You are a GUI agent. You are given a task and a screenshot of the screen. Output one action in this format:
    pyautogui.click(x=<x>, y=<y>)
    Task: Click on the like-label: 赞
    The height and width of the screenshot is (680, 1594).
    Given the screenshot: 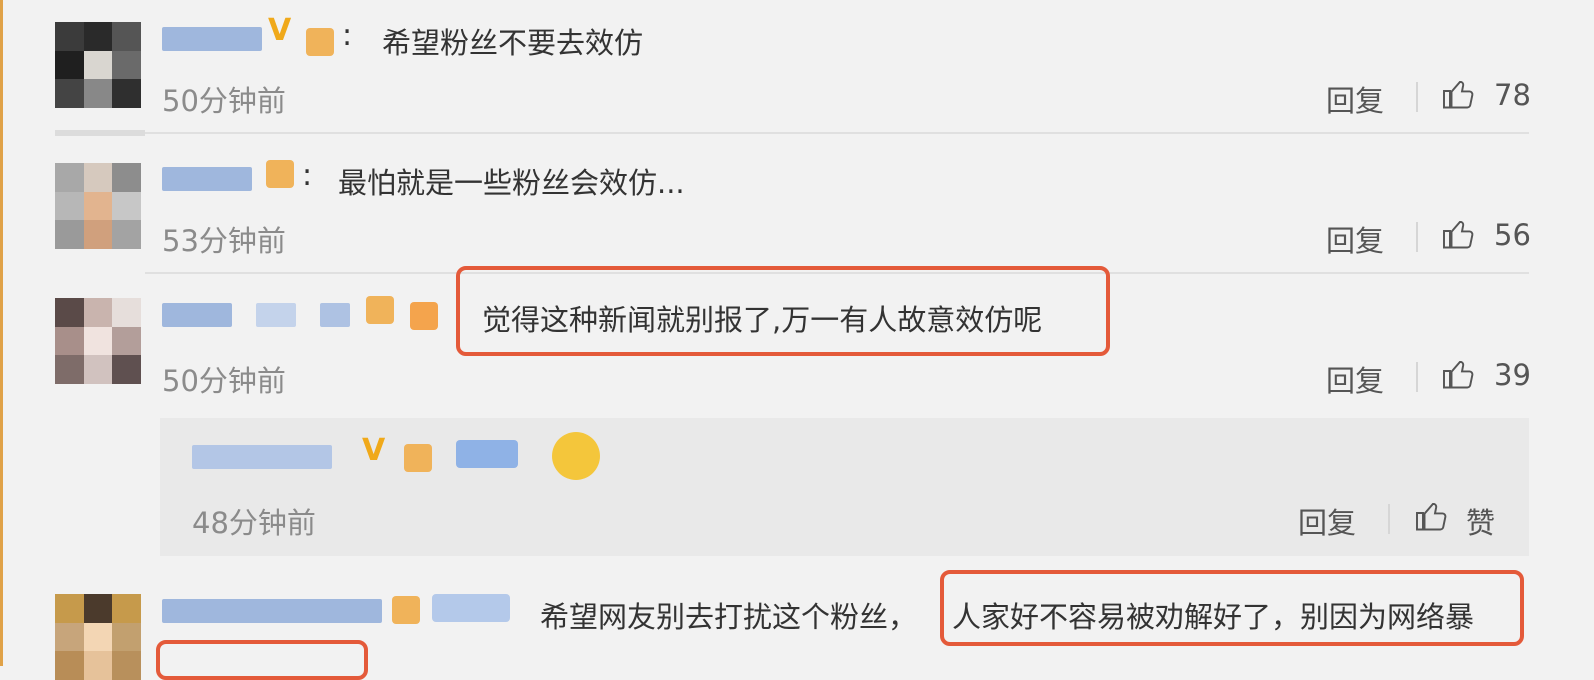 What is the action you would take?
    pyautogui.click(x=1480, y=521)
    